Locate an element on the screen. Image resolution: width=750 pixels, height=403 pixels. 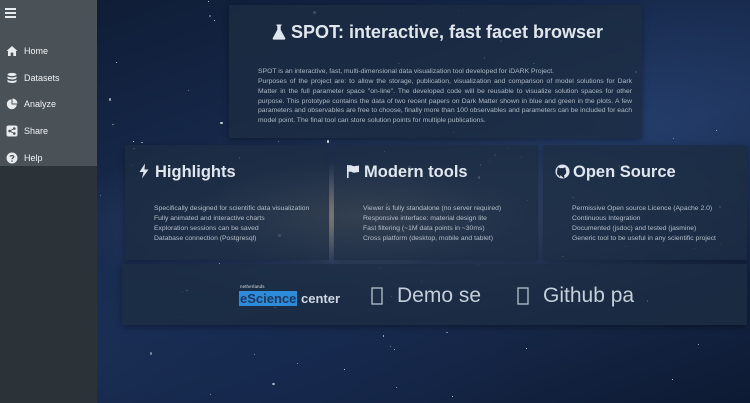
sidebar-item-label: Datasets is located at coordinates (42, 77).